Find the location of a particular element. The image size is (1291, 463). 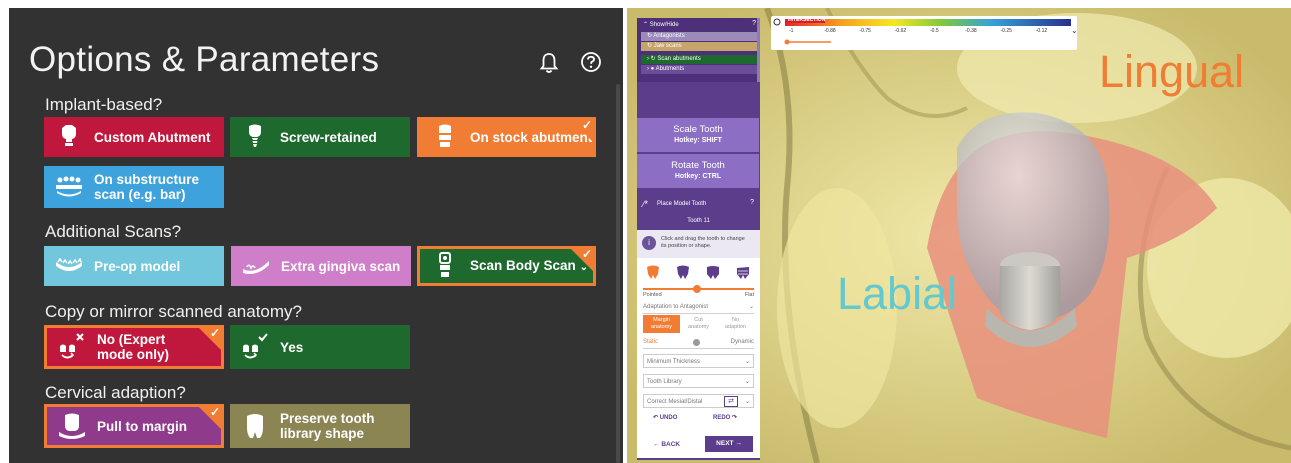

tooth-shape-2-icon is located at coordinates (683, 272).